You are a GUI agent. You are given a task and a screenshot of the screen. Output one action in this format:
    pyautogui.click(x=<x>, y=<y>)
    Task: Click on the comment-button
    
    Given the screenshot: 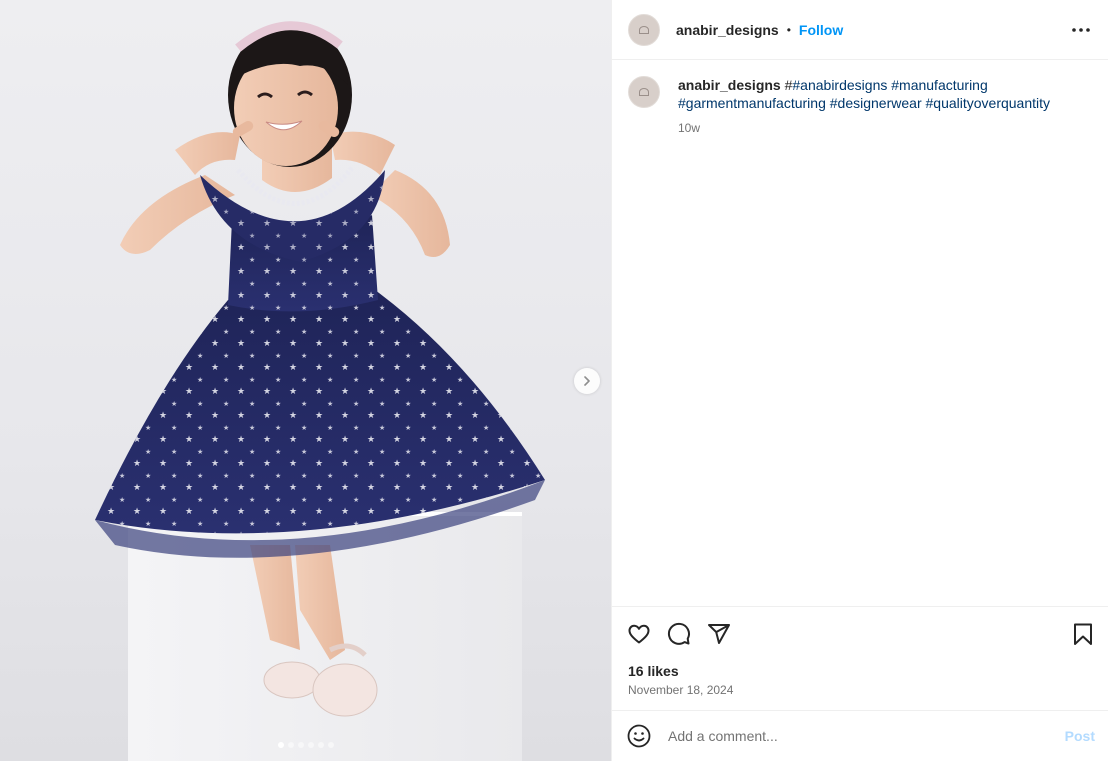 What is the action you would take?
    pyautogui.click(x=679, y=634)
    